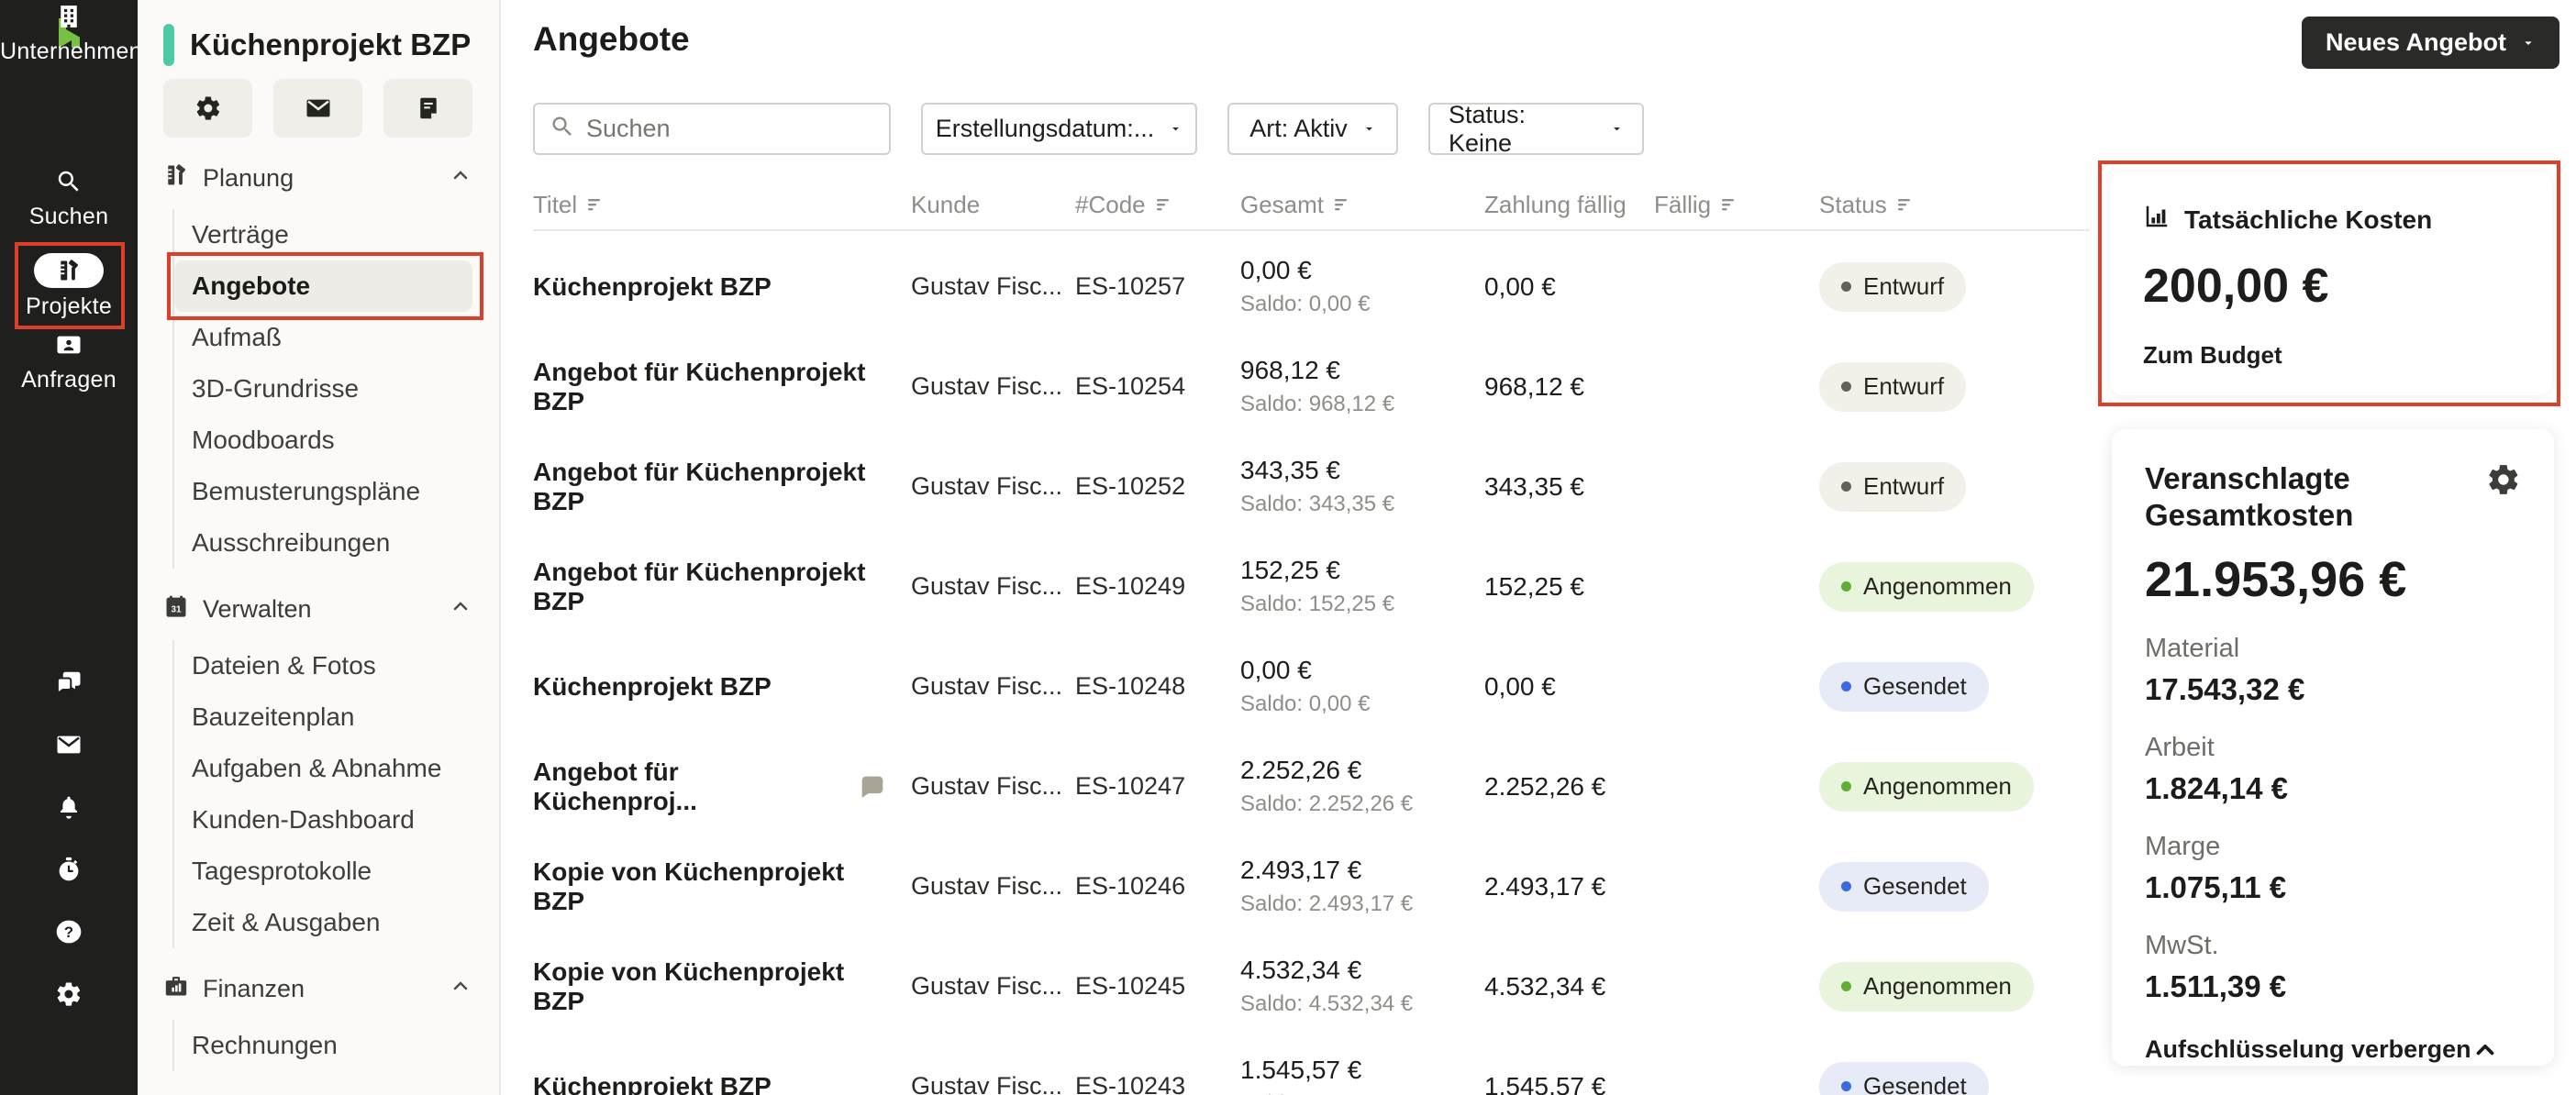  Describe the element at coordinates (872, 786) in the screenshot. I see `comment-icon` at that location.